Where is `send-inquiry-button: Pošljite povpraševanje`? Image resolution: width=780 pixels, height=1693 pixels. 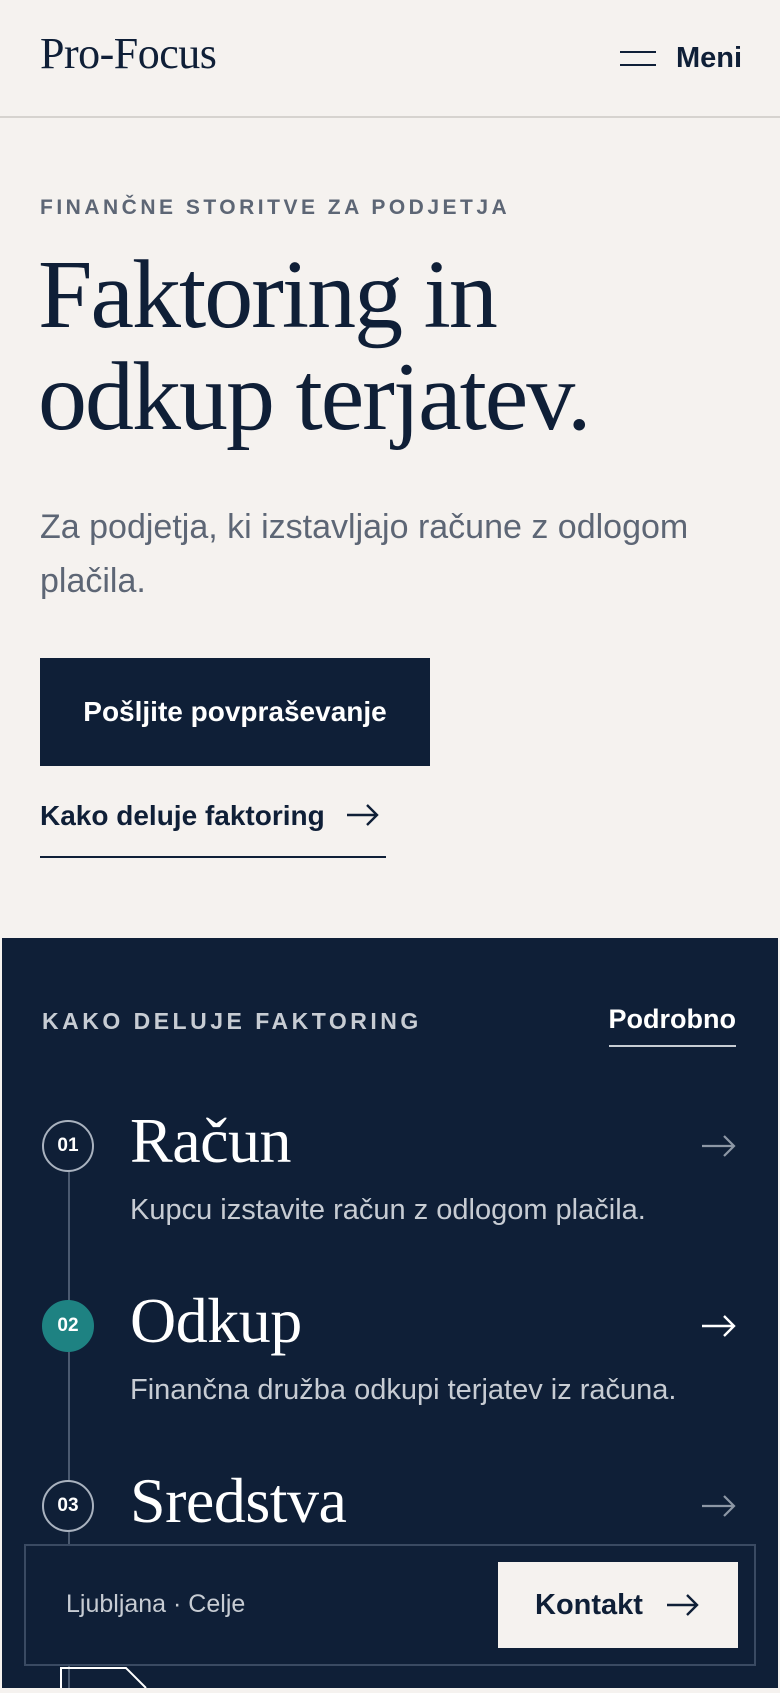
send-inquiry-button: Pošljite povpraševanje is located at coordinates (235, 712).